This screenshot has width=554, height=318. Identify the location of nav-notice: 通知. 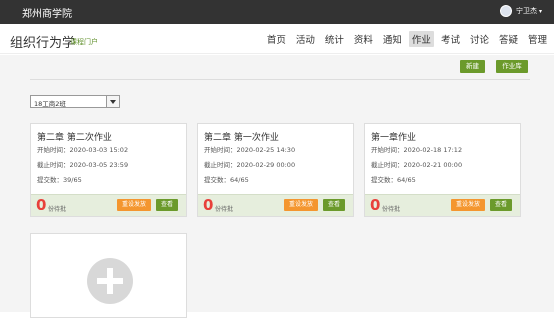
(392, 39).